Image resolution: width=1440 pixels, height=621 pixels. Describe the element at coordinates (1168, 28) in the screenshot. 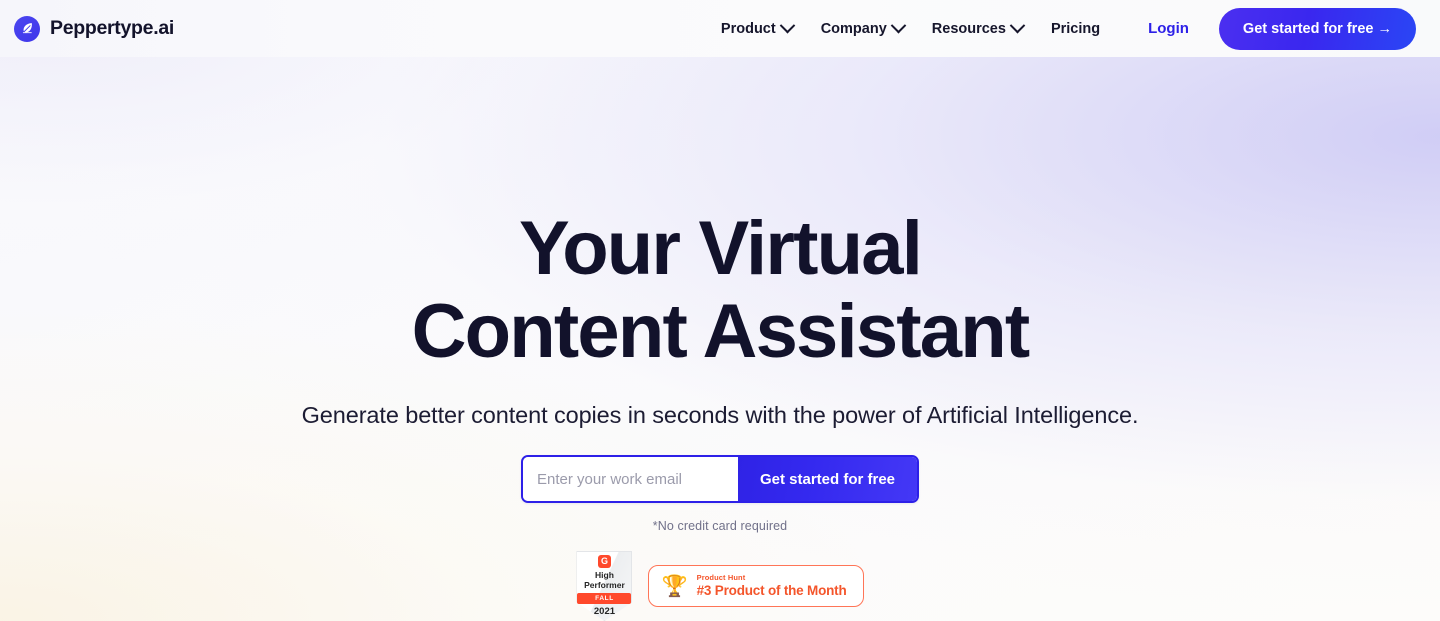

I see `login-link: Login` at that location.